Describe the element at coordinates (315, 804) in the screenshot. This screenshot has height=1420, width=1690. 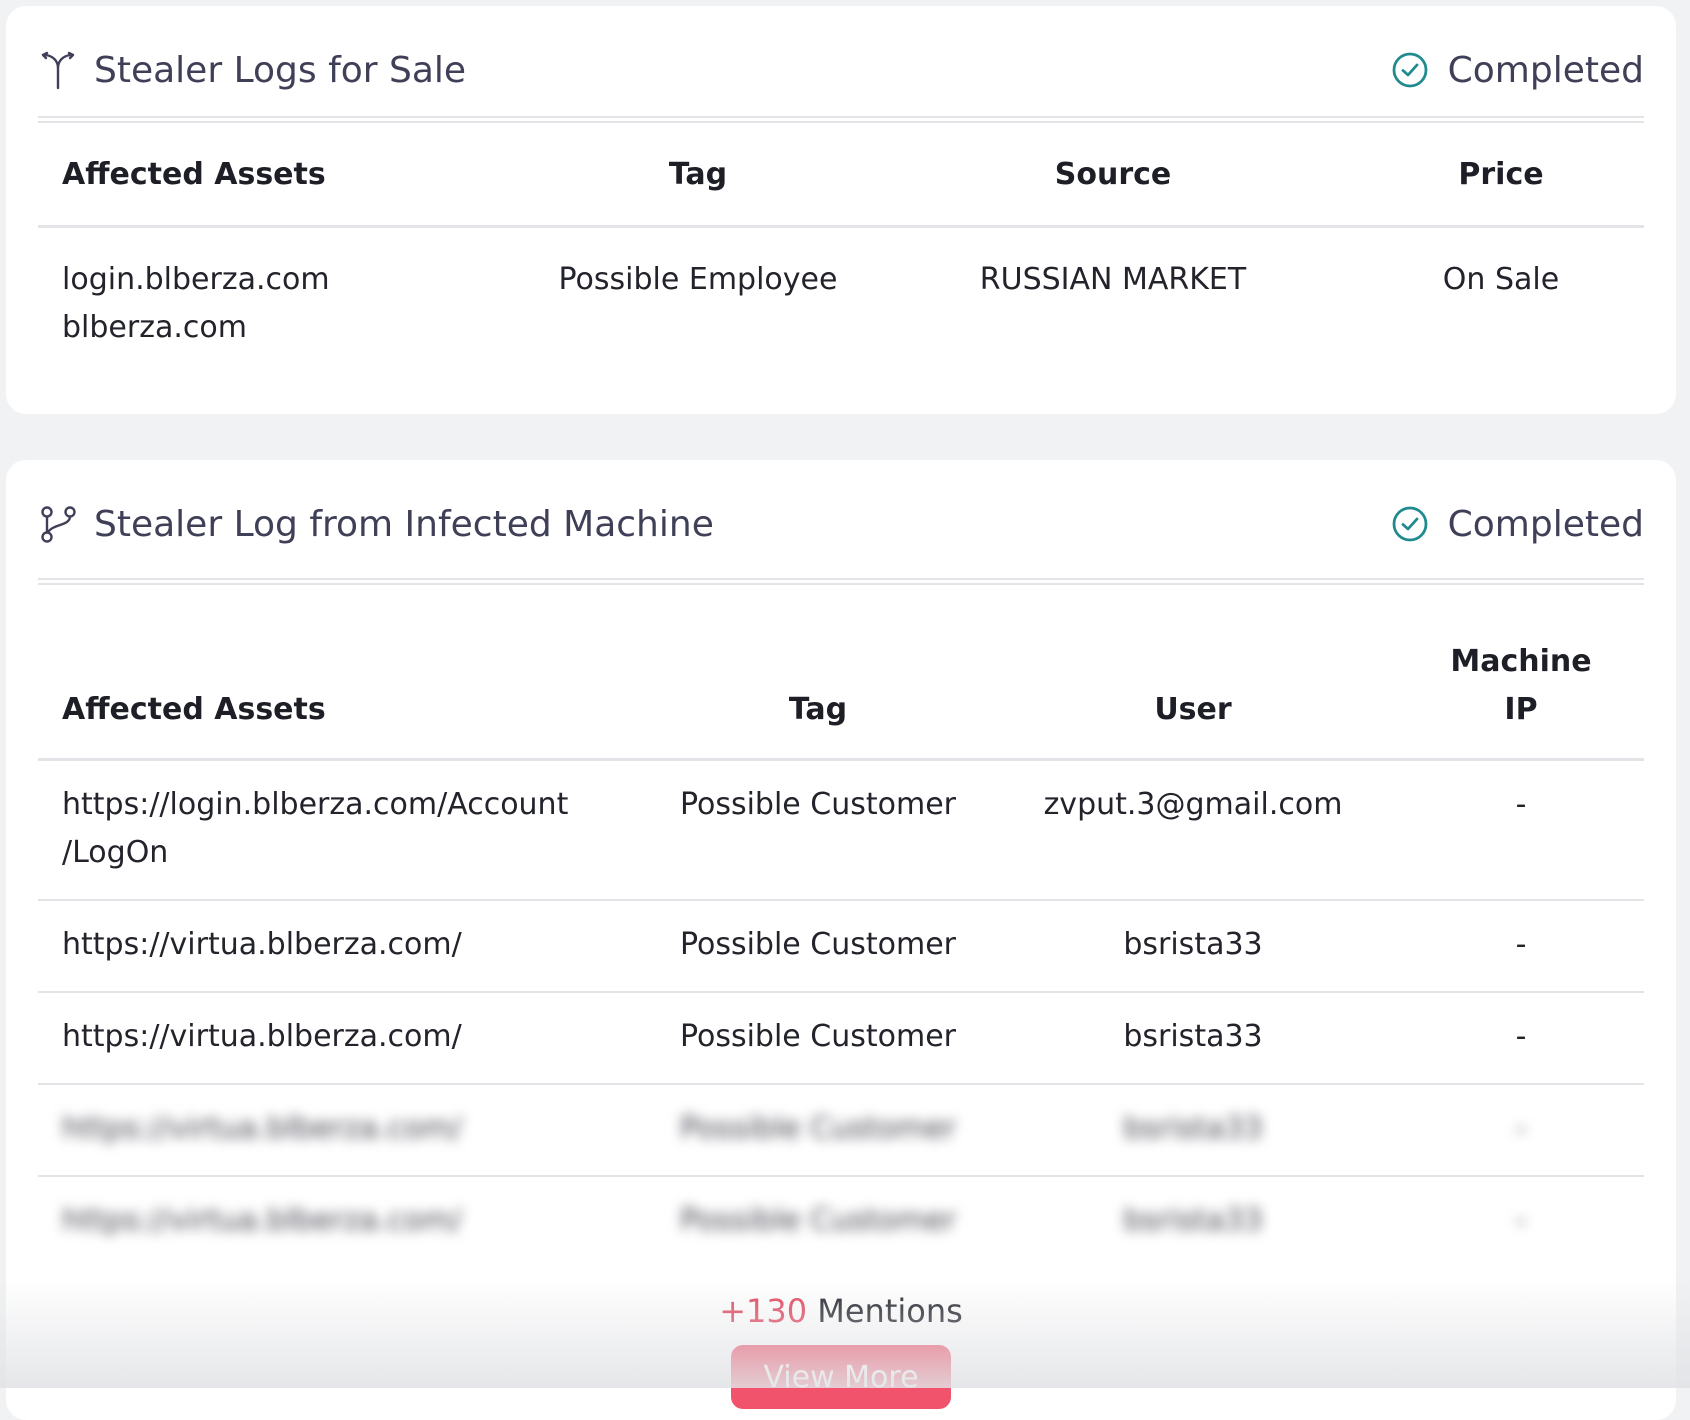
I see `asset-value: https://login.blberza.com/Account` at that location.